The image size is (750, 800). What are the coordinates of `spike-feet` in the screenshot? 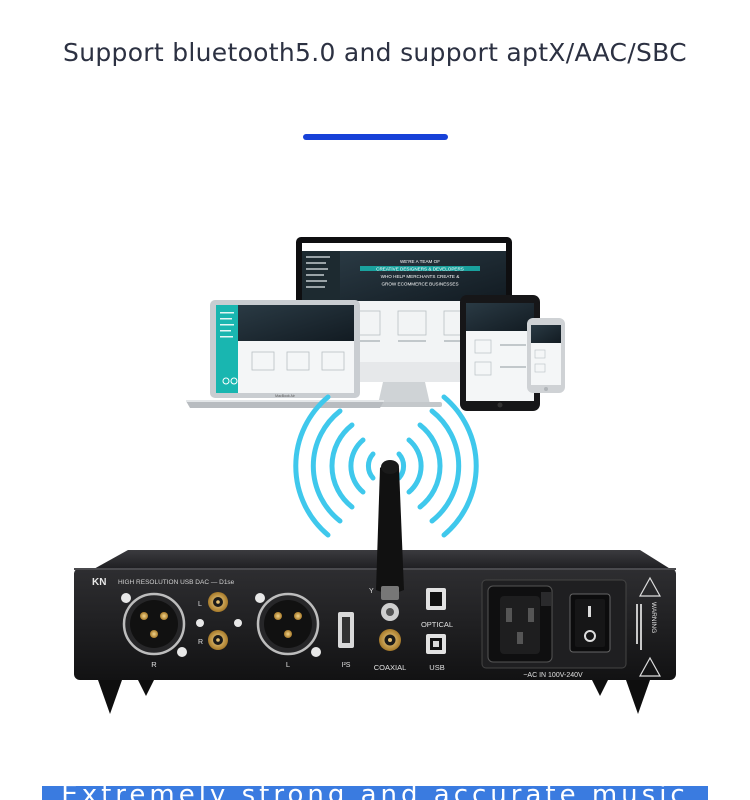 It's located at (374, 697).